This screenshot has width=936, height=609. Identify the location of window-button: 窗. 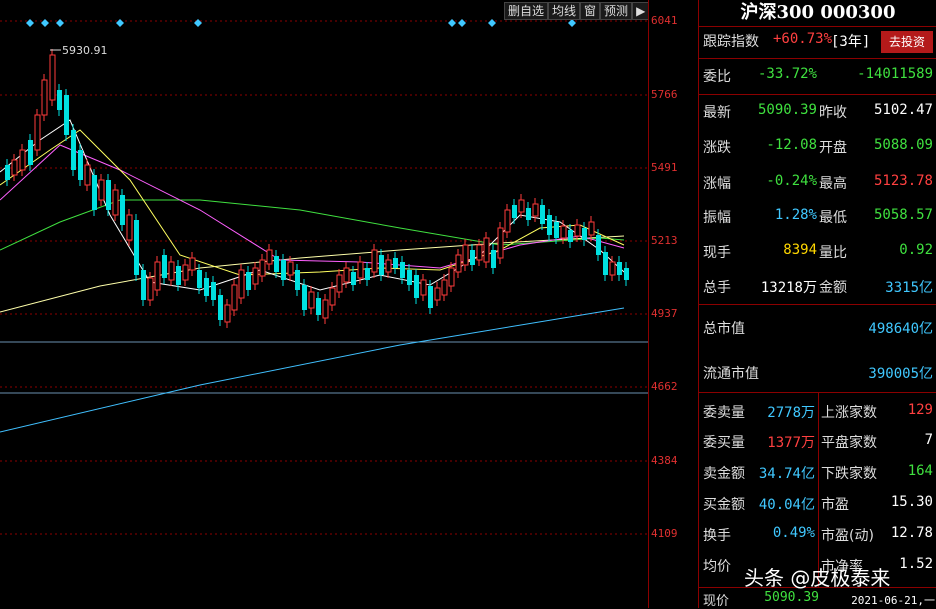
(590, 11).